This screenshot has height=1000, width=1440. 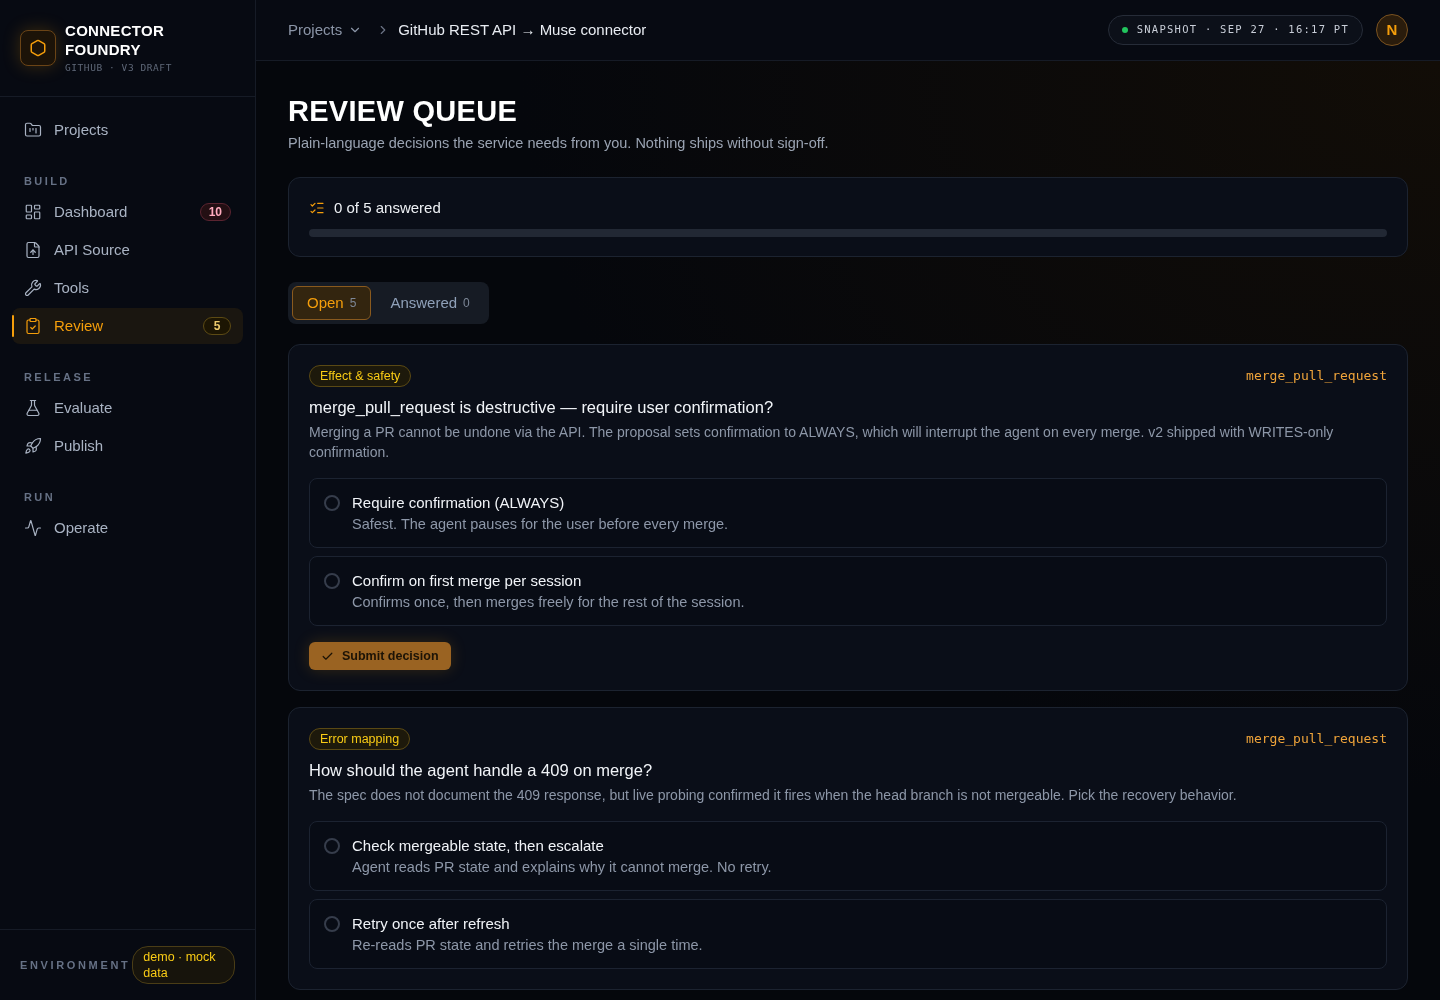 I want to click on option-description: Re-reads PR state and retries the merge a single time., so click(x=527, y=945).